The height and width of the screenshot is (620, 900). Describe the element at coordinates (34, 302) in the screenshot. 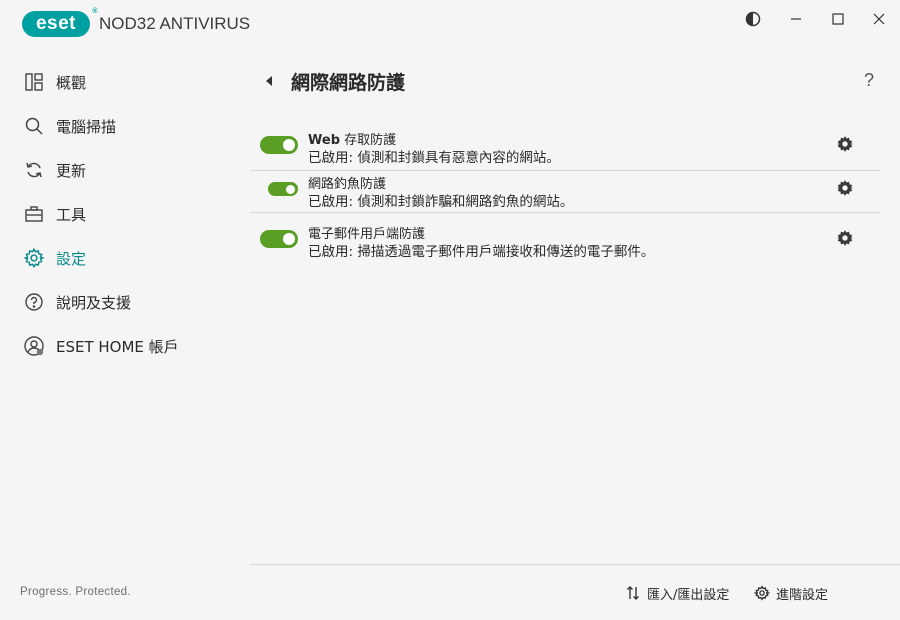

I see `help-icon` at that location.